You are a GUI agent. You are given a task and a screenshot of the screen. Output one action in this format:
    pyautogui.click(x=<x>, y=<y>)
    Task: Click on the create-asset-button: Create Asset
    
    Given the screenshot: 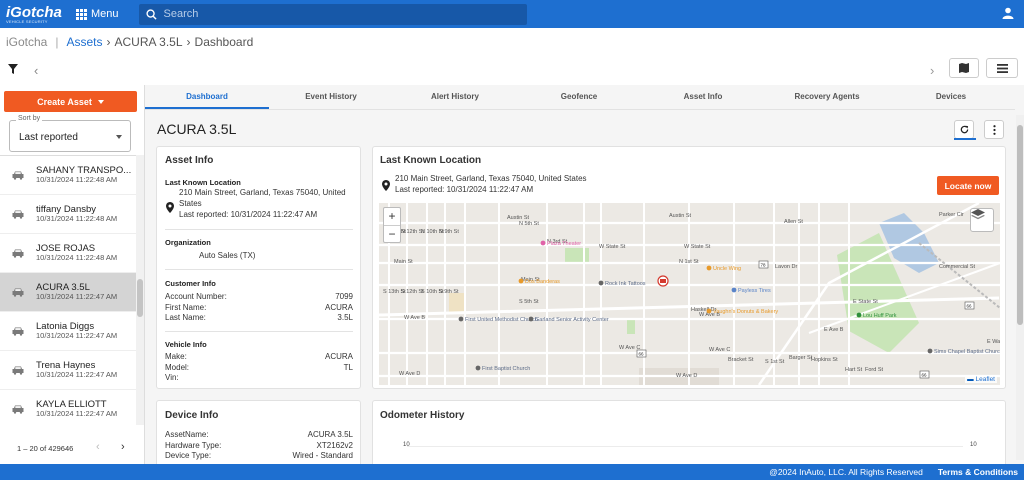 What is the action you would take?
    pyautogui.click(x=70, y=101)
    